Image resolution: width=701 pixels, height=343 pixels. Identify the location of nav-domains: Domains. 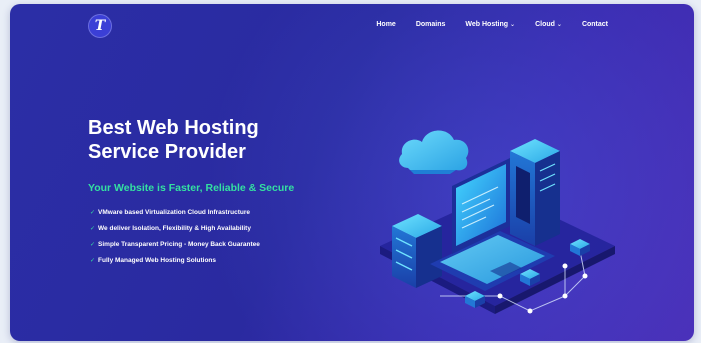
(431, 24).